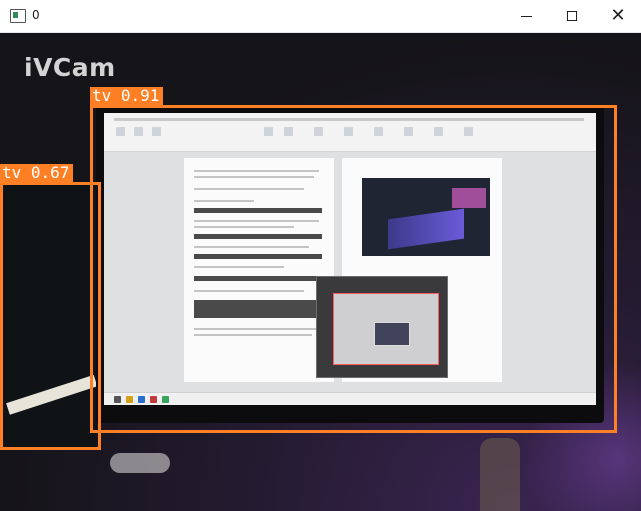 The width and height of the screenshot is (641, 511). Describe the element at coordinates (37, 173) in the screenshot. I see `detection-label-tv-2: tv 0.67` at that location.